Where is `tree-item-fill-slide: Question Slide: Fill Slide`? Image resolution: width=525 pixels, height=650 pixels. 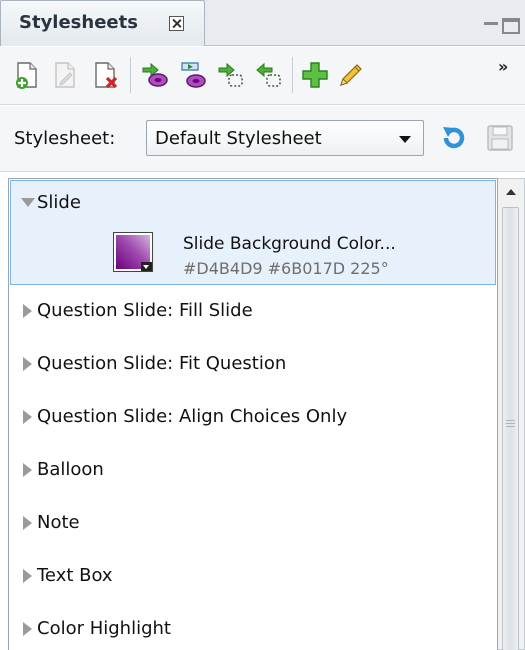 tree-item-fill-slide: Question Slide: Fill Slide is located at coordinates (253, 313).